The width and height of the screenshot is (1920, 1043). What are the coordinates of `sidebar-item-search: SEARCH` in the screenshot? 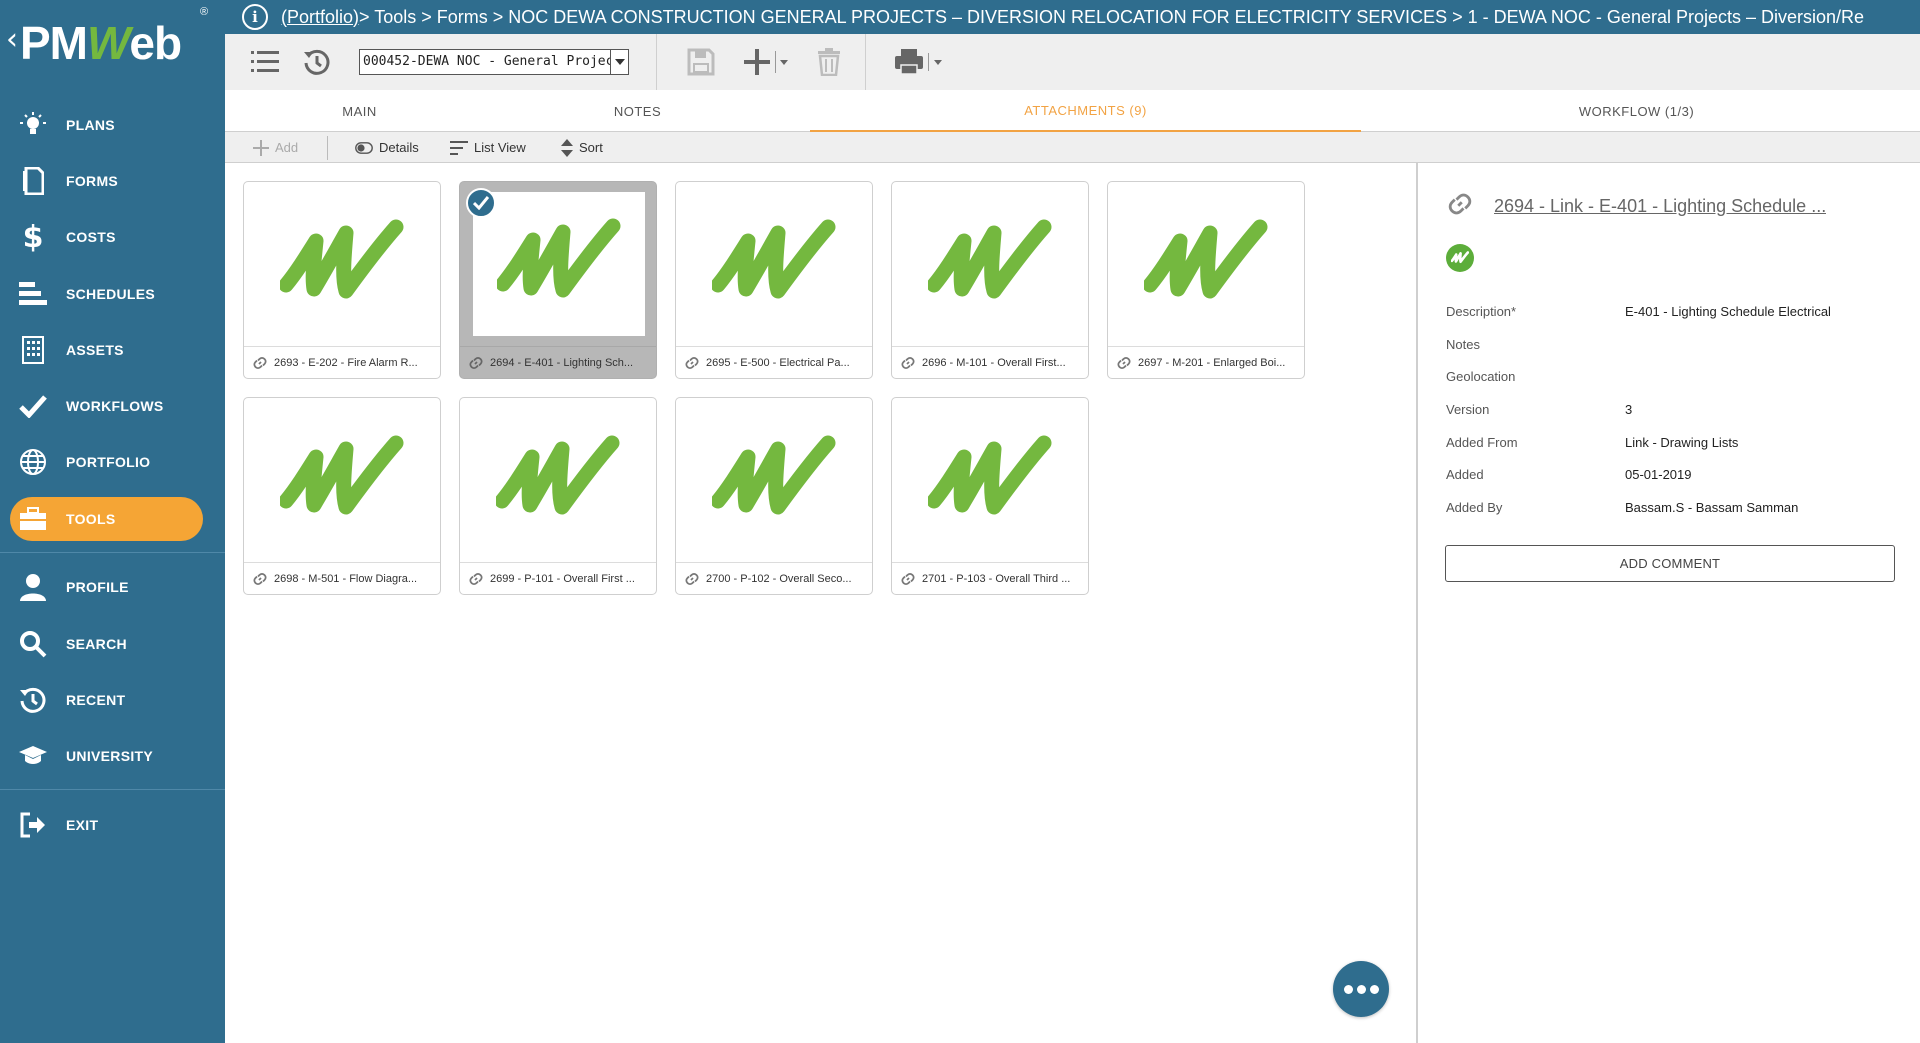 It's located at (112, 644).